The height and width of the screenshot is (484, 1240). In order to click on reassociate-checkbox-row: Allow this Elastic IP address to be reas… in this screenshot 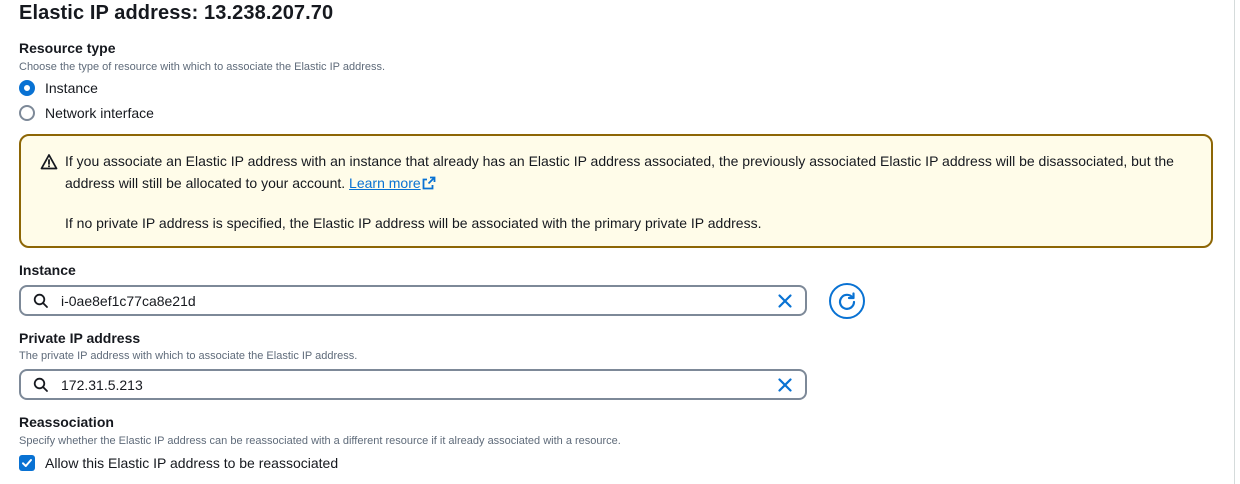, I will do `click(178, 463)`.